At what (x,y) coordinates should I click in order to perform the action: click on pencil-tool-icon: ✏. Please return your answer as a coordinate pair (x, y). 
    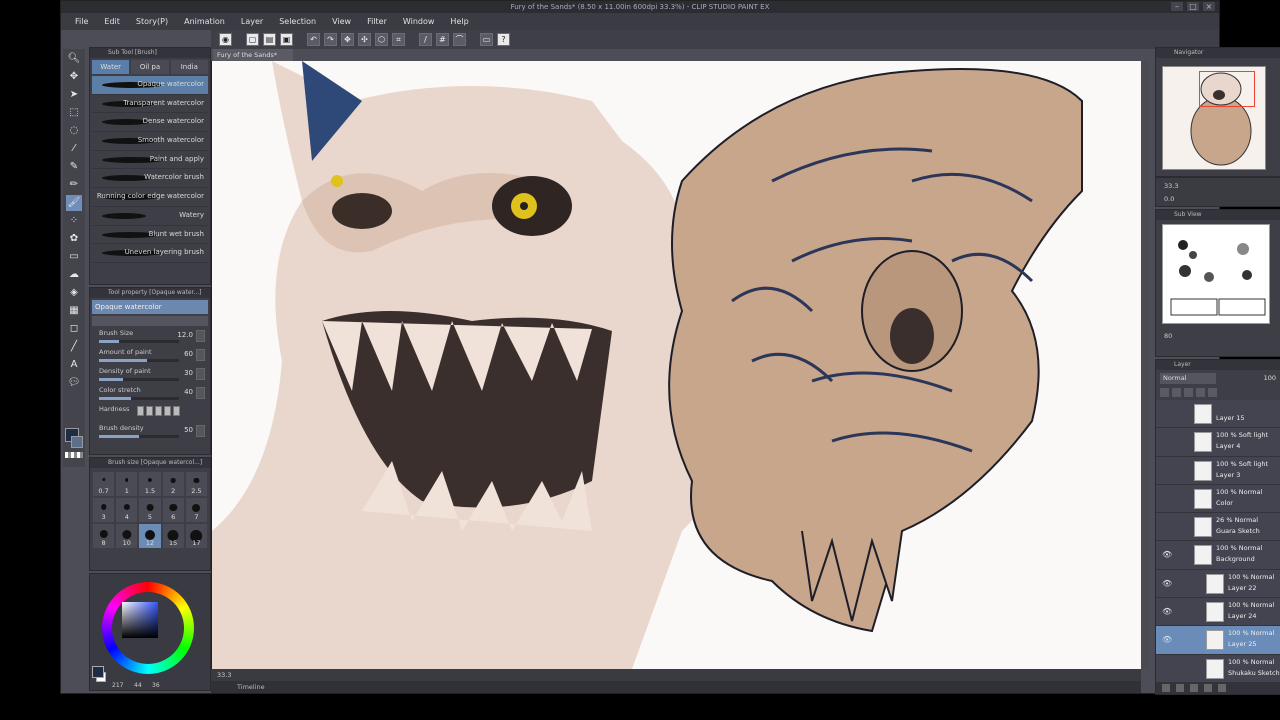
    Looking at the image, I should click on (74, 185).